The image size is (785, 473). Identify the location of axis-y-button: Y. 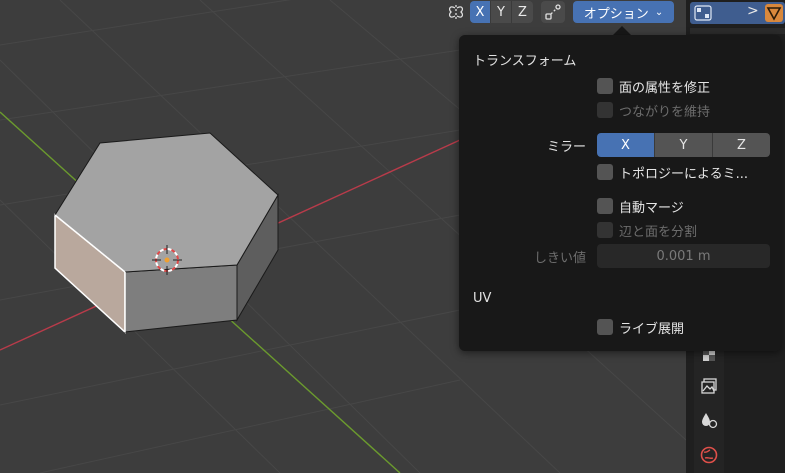
(501, 12).